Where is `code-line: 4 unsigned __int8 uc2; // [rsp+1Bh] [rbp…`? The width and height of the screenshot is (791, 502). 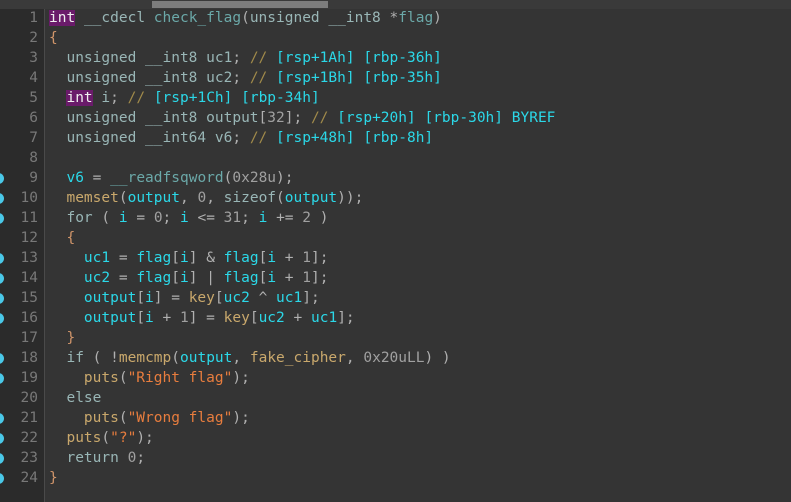 code-line: 4 unsigned __int8 uc2; // [rsp+1Bh] [rbp… is located at coordinates (395, 78).